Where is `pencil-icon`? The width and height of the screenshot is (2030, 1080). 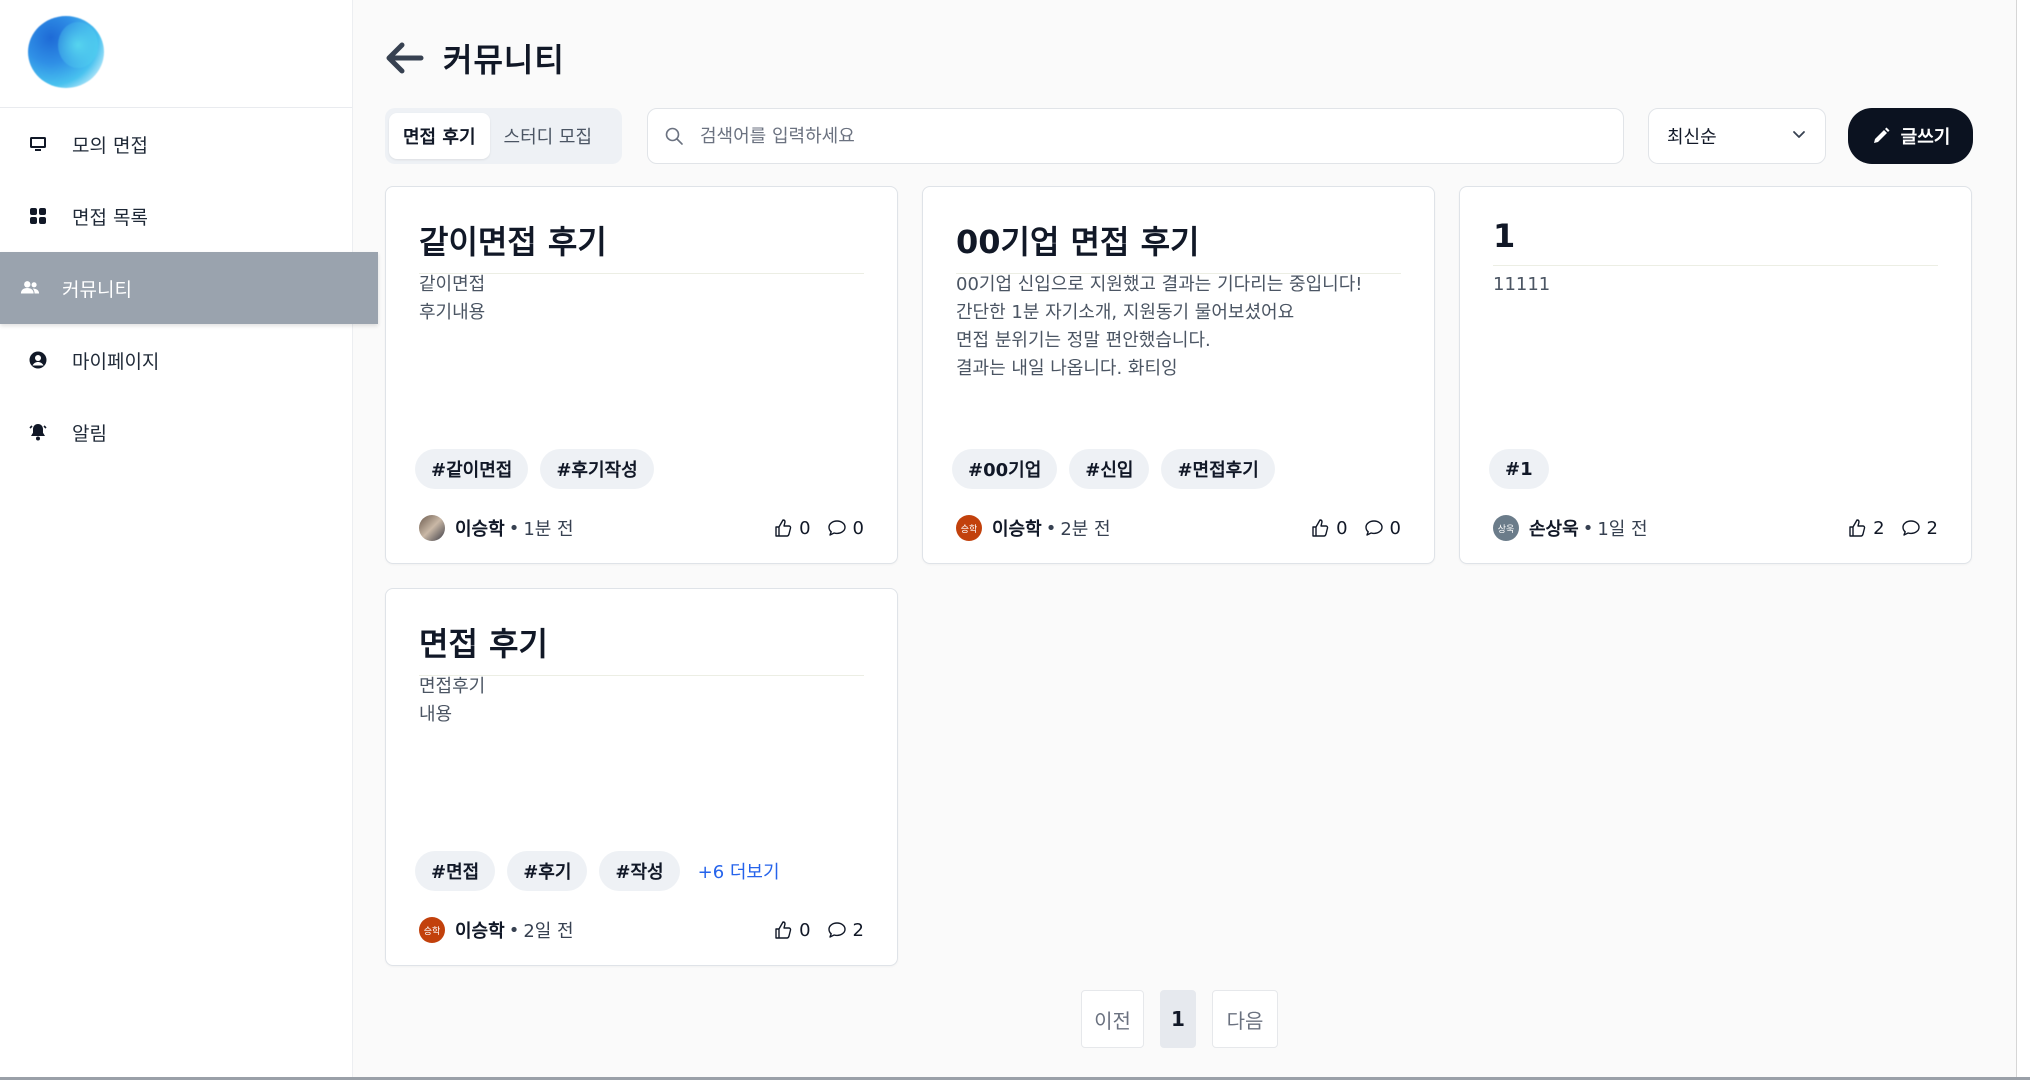
pencil-icon is located at coordinates (1881, 136).